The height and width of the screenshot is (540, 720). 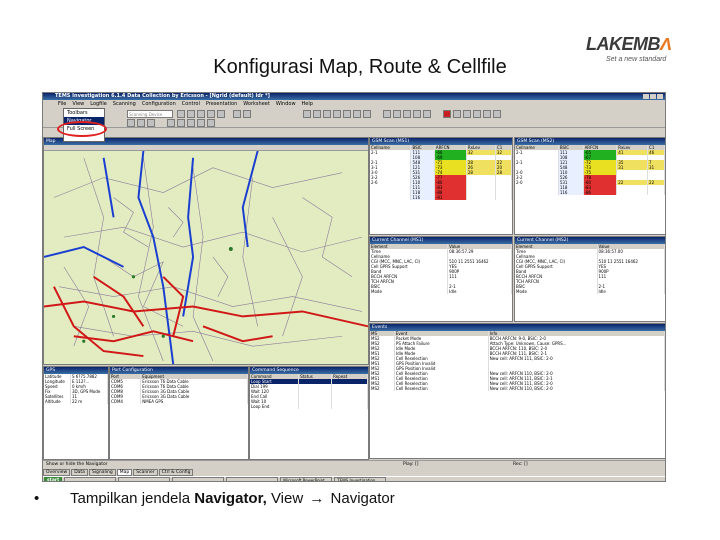 What do you see at coordinates (479, 291) in the screenshot?
I see `table-cell: Idle` at bounding box center [479, 291].